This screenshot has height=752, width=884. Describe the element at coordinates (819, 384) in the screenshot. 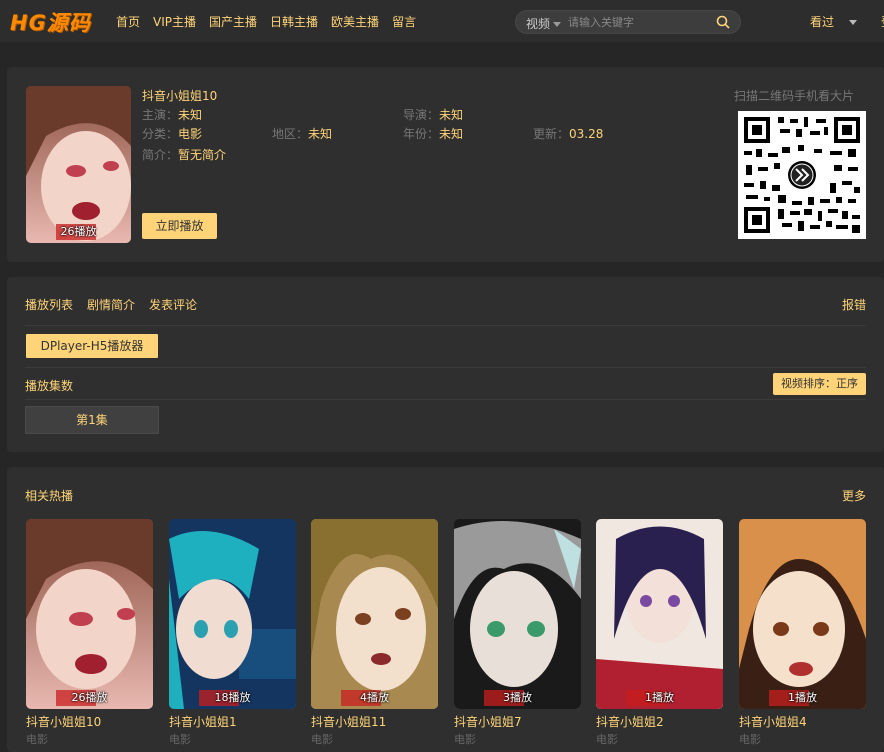

I see `sort-order-button: 视频排序：正序` at that location.